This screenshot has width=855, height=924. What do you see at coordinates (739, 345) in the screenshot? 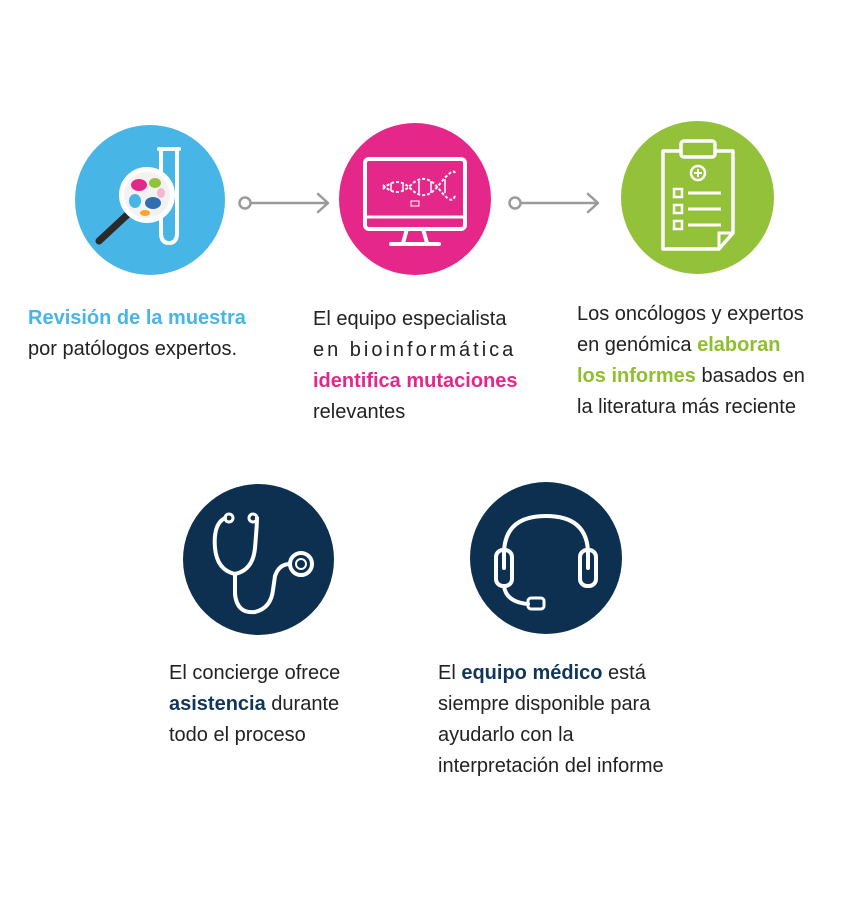
I see `step-3-highlight-1: elaboran` at bounding box center [739, 345].